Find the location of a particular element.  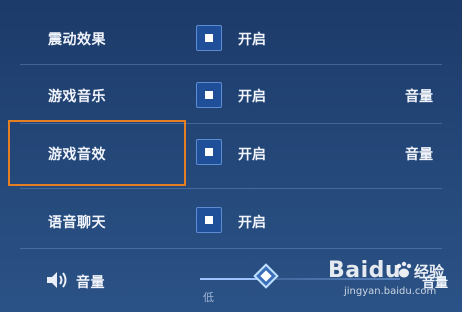

setting-row-vibration: 震动效果 开启 is located at coordinates (231, 38).